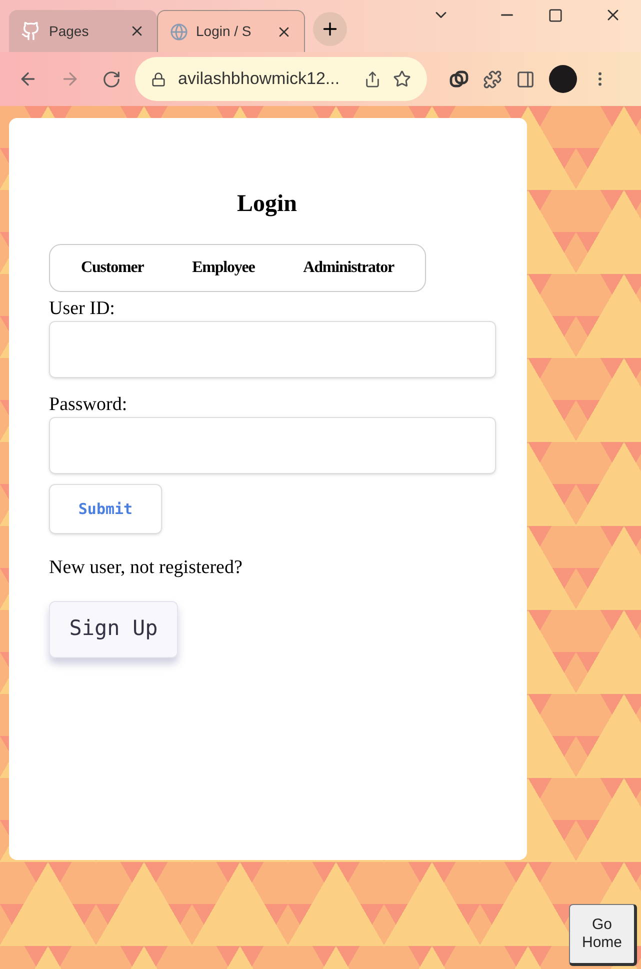  Describe the element at coordinates (112, 268) in the screenshot. I see `role-tab: Customer` at that location.